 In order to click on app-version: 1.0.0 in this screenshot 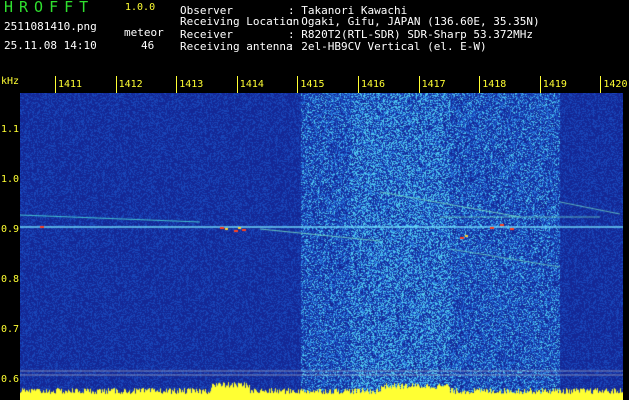, I will do `click(140, 7)`.